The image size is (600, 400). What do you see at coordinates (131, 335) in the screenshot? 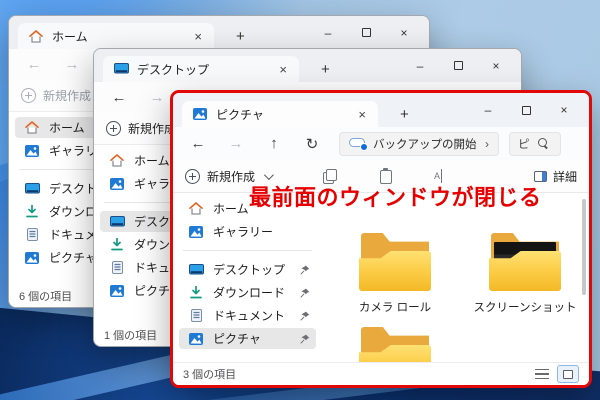
I see `item-count: 1 個の項目` at bounding box center [131, 335].